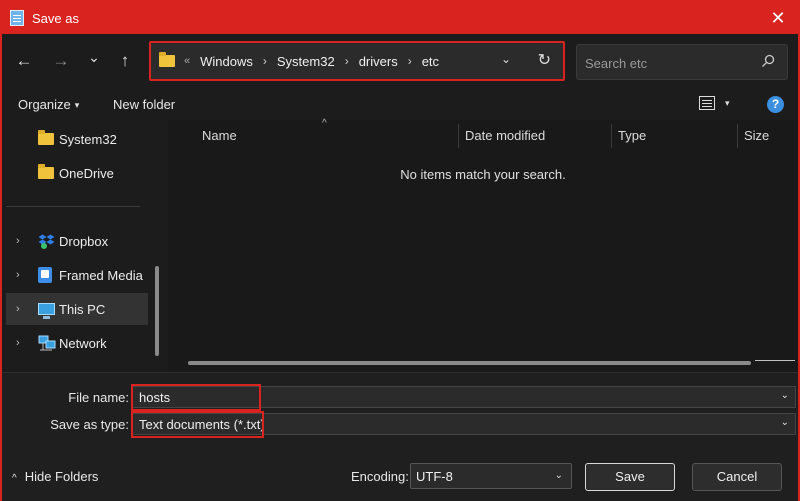  I want to click on horizontal-scrollbar, so click(469, 363).